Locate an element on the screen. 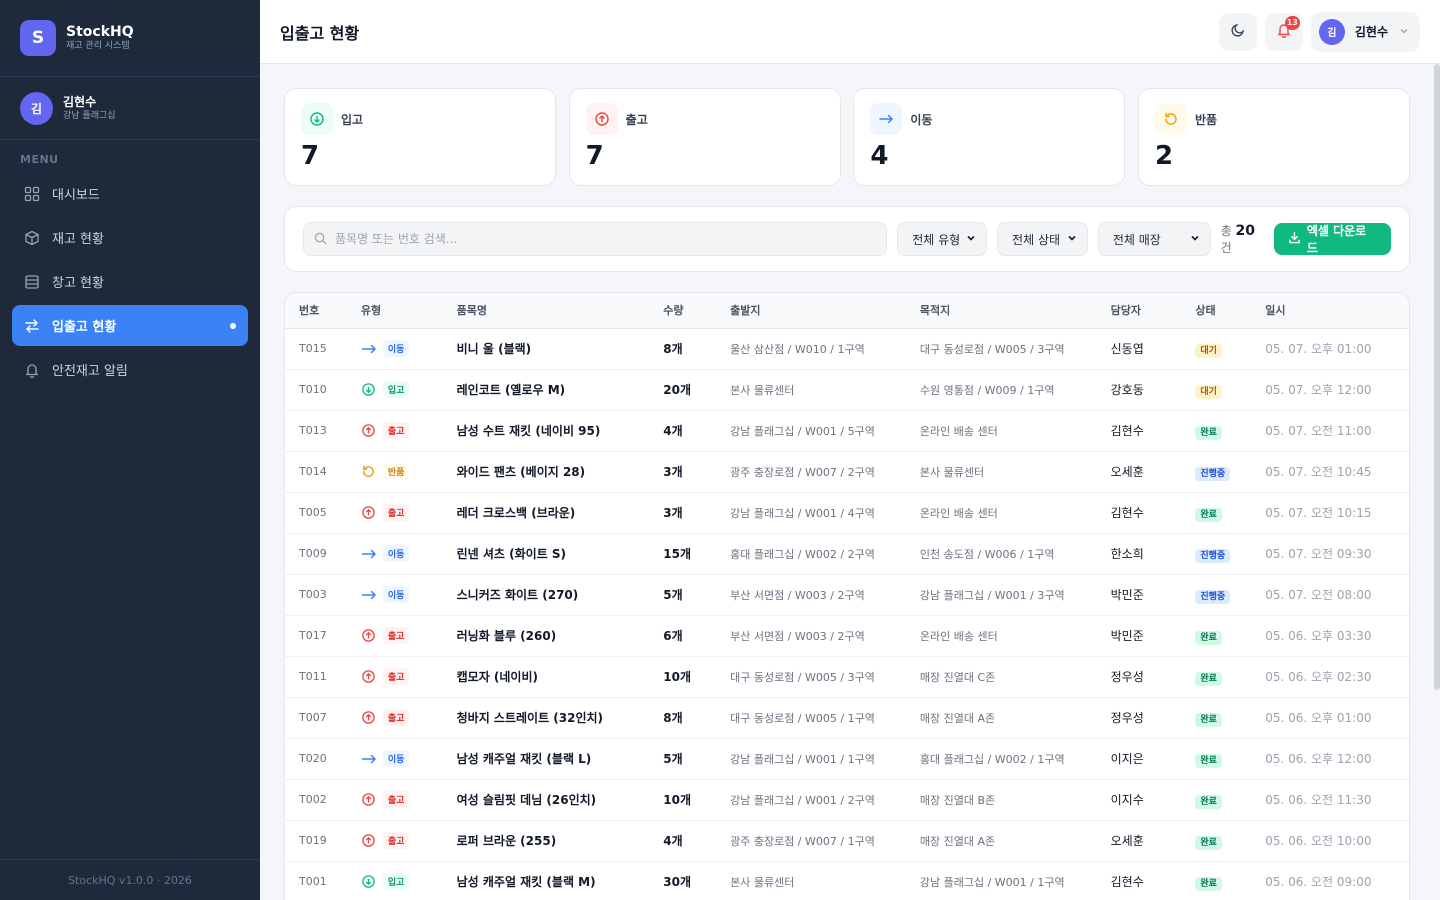 This screenshot has height=900, width=1440. column-header: 수량 is located at coordinates (682, 310).